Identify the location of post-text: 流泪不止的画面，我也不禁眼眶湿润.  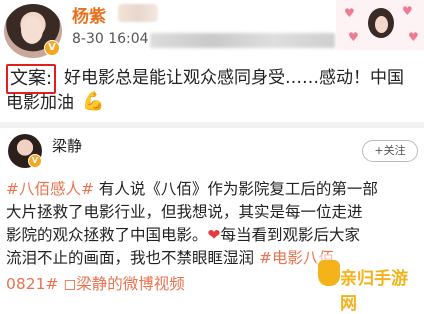
(130, 258).